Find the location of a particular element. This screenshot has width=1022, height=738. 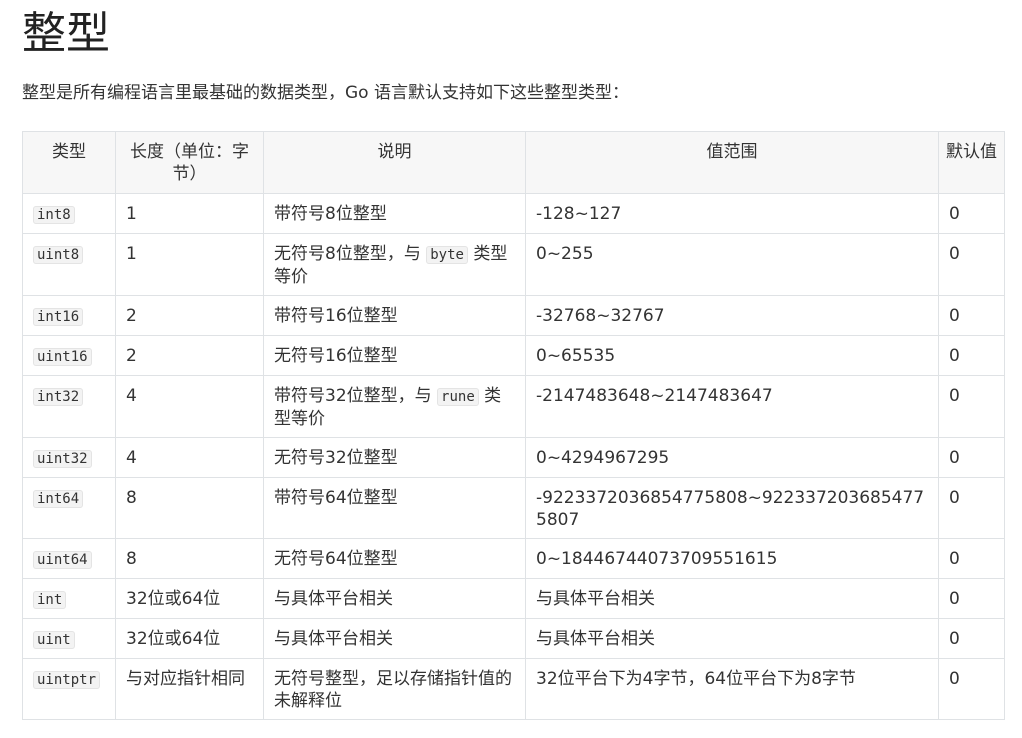

cell-type: int8 is located at coordinates (69, 213).